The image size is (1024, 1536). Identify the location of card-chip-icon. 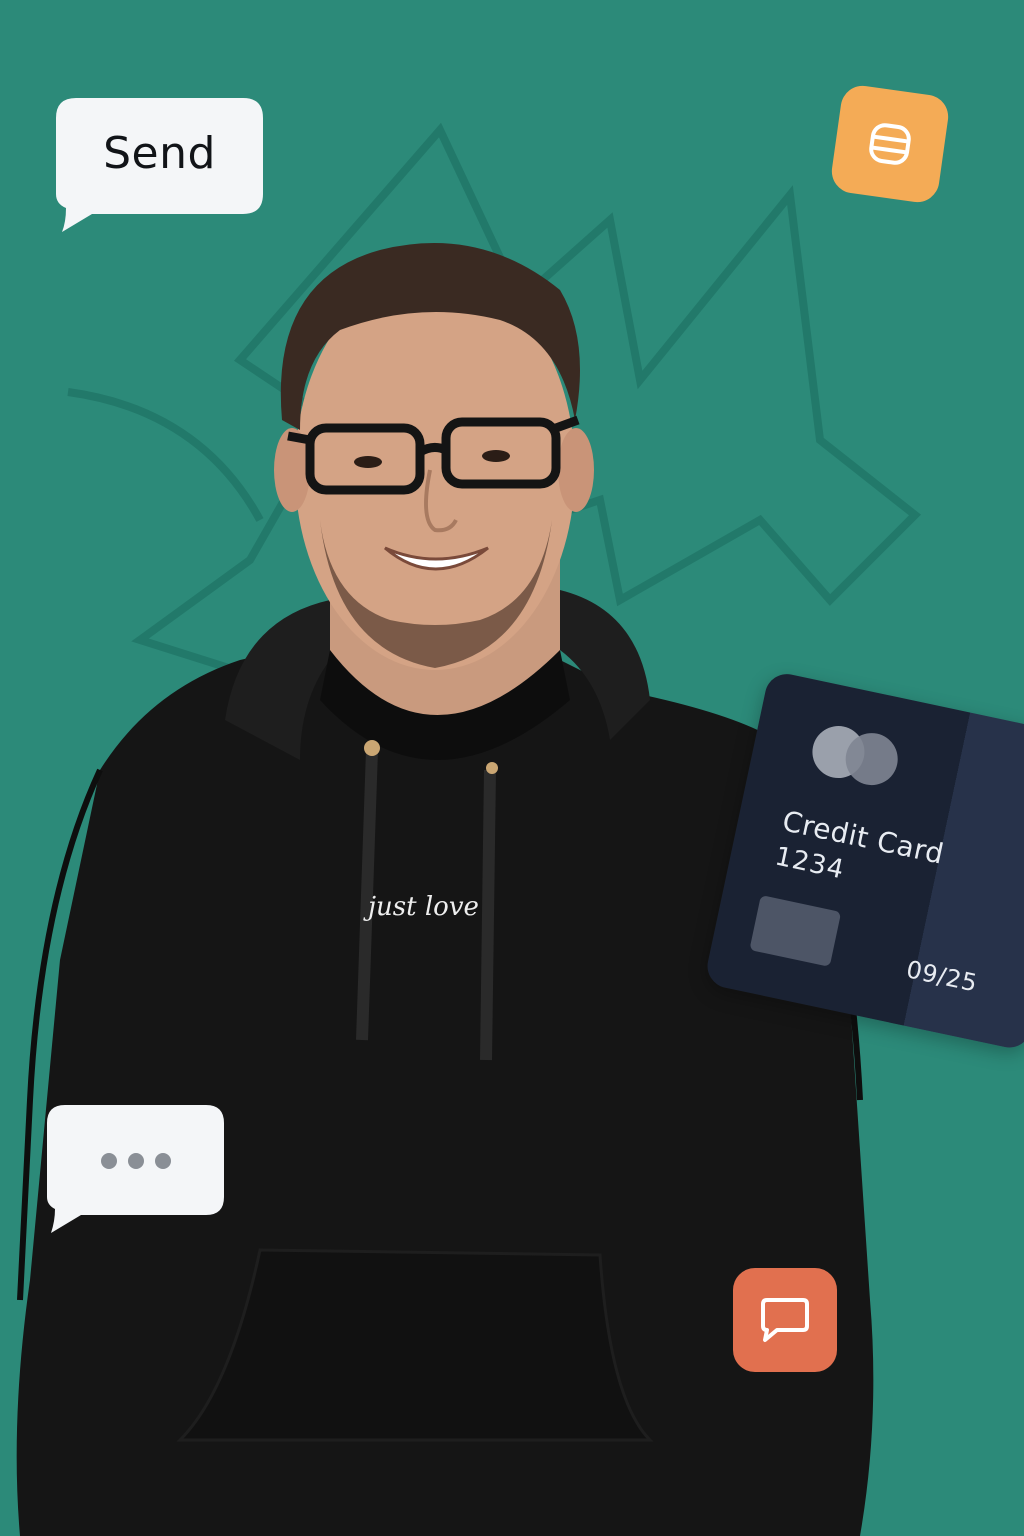
(795, 931).